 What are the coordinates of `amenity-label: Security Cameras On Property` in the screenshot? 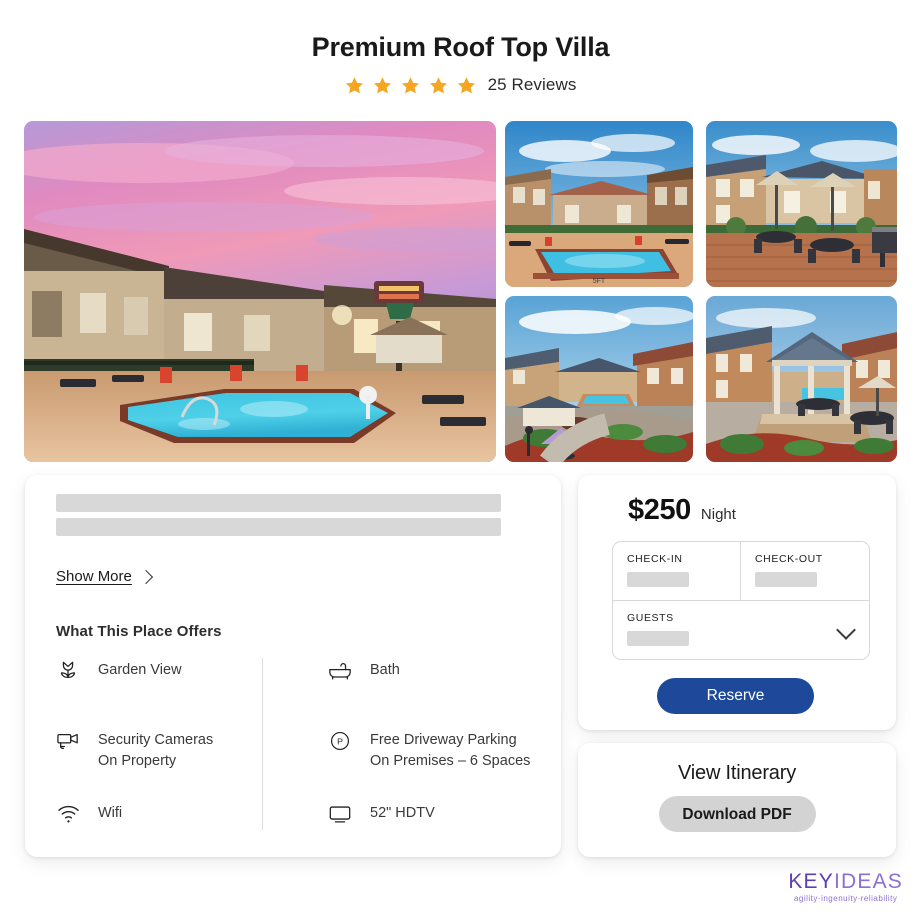 It's located at (156, 750).